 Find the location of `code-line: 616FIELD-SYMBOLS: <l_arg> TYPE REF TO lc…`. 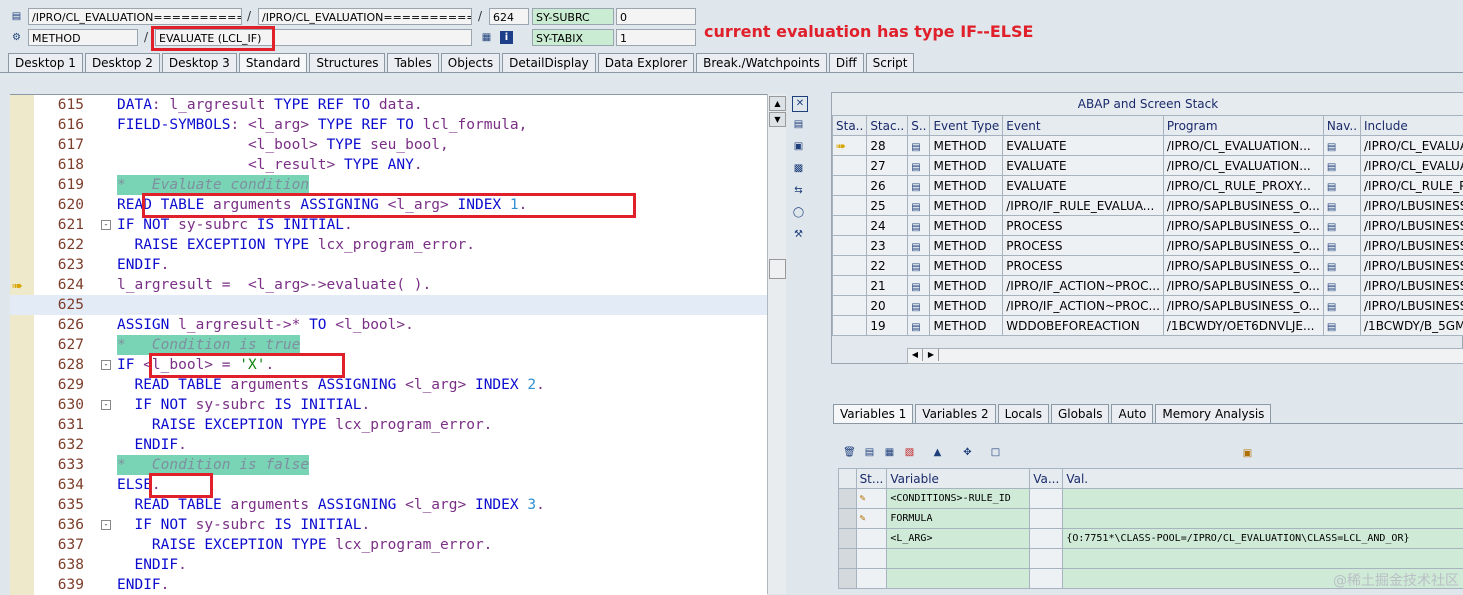

code-line: 616FIELD-SYMBOLS: <l_arg> TYPE REF TO lc… is located at coordinates (388, 125).